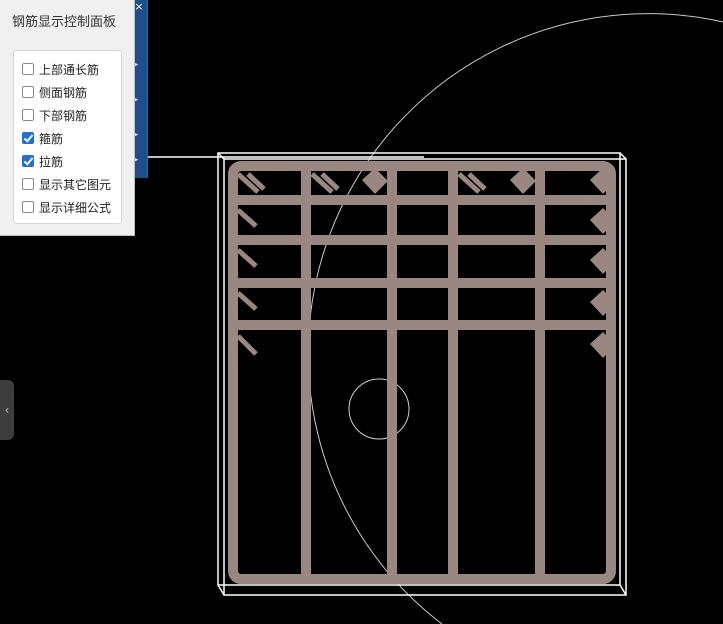 The height and width of the screenshot is (624, 723). I want to click on reference-circle, so click(379, 409).